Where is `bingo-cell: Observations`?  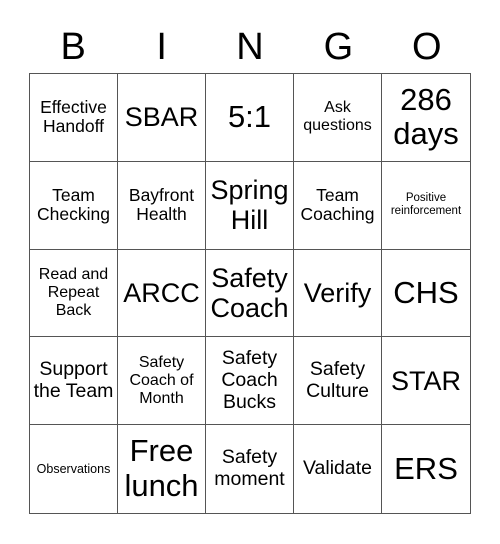 bingo-cell: Observations is located at coordinates (74, 469).